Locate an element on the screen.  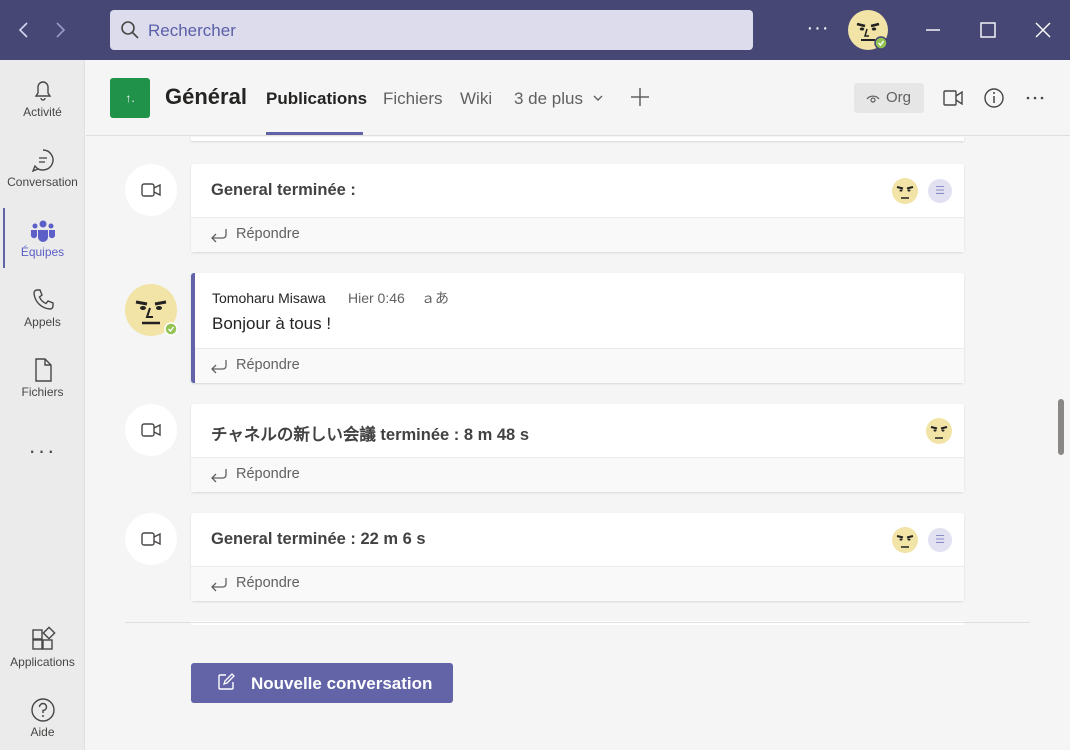
rail-item-help: Aide is located at coordinates (42, 719).